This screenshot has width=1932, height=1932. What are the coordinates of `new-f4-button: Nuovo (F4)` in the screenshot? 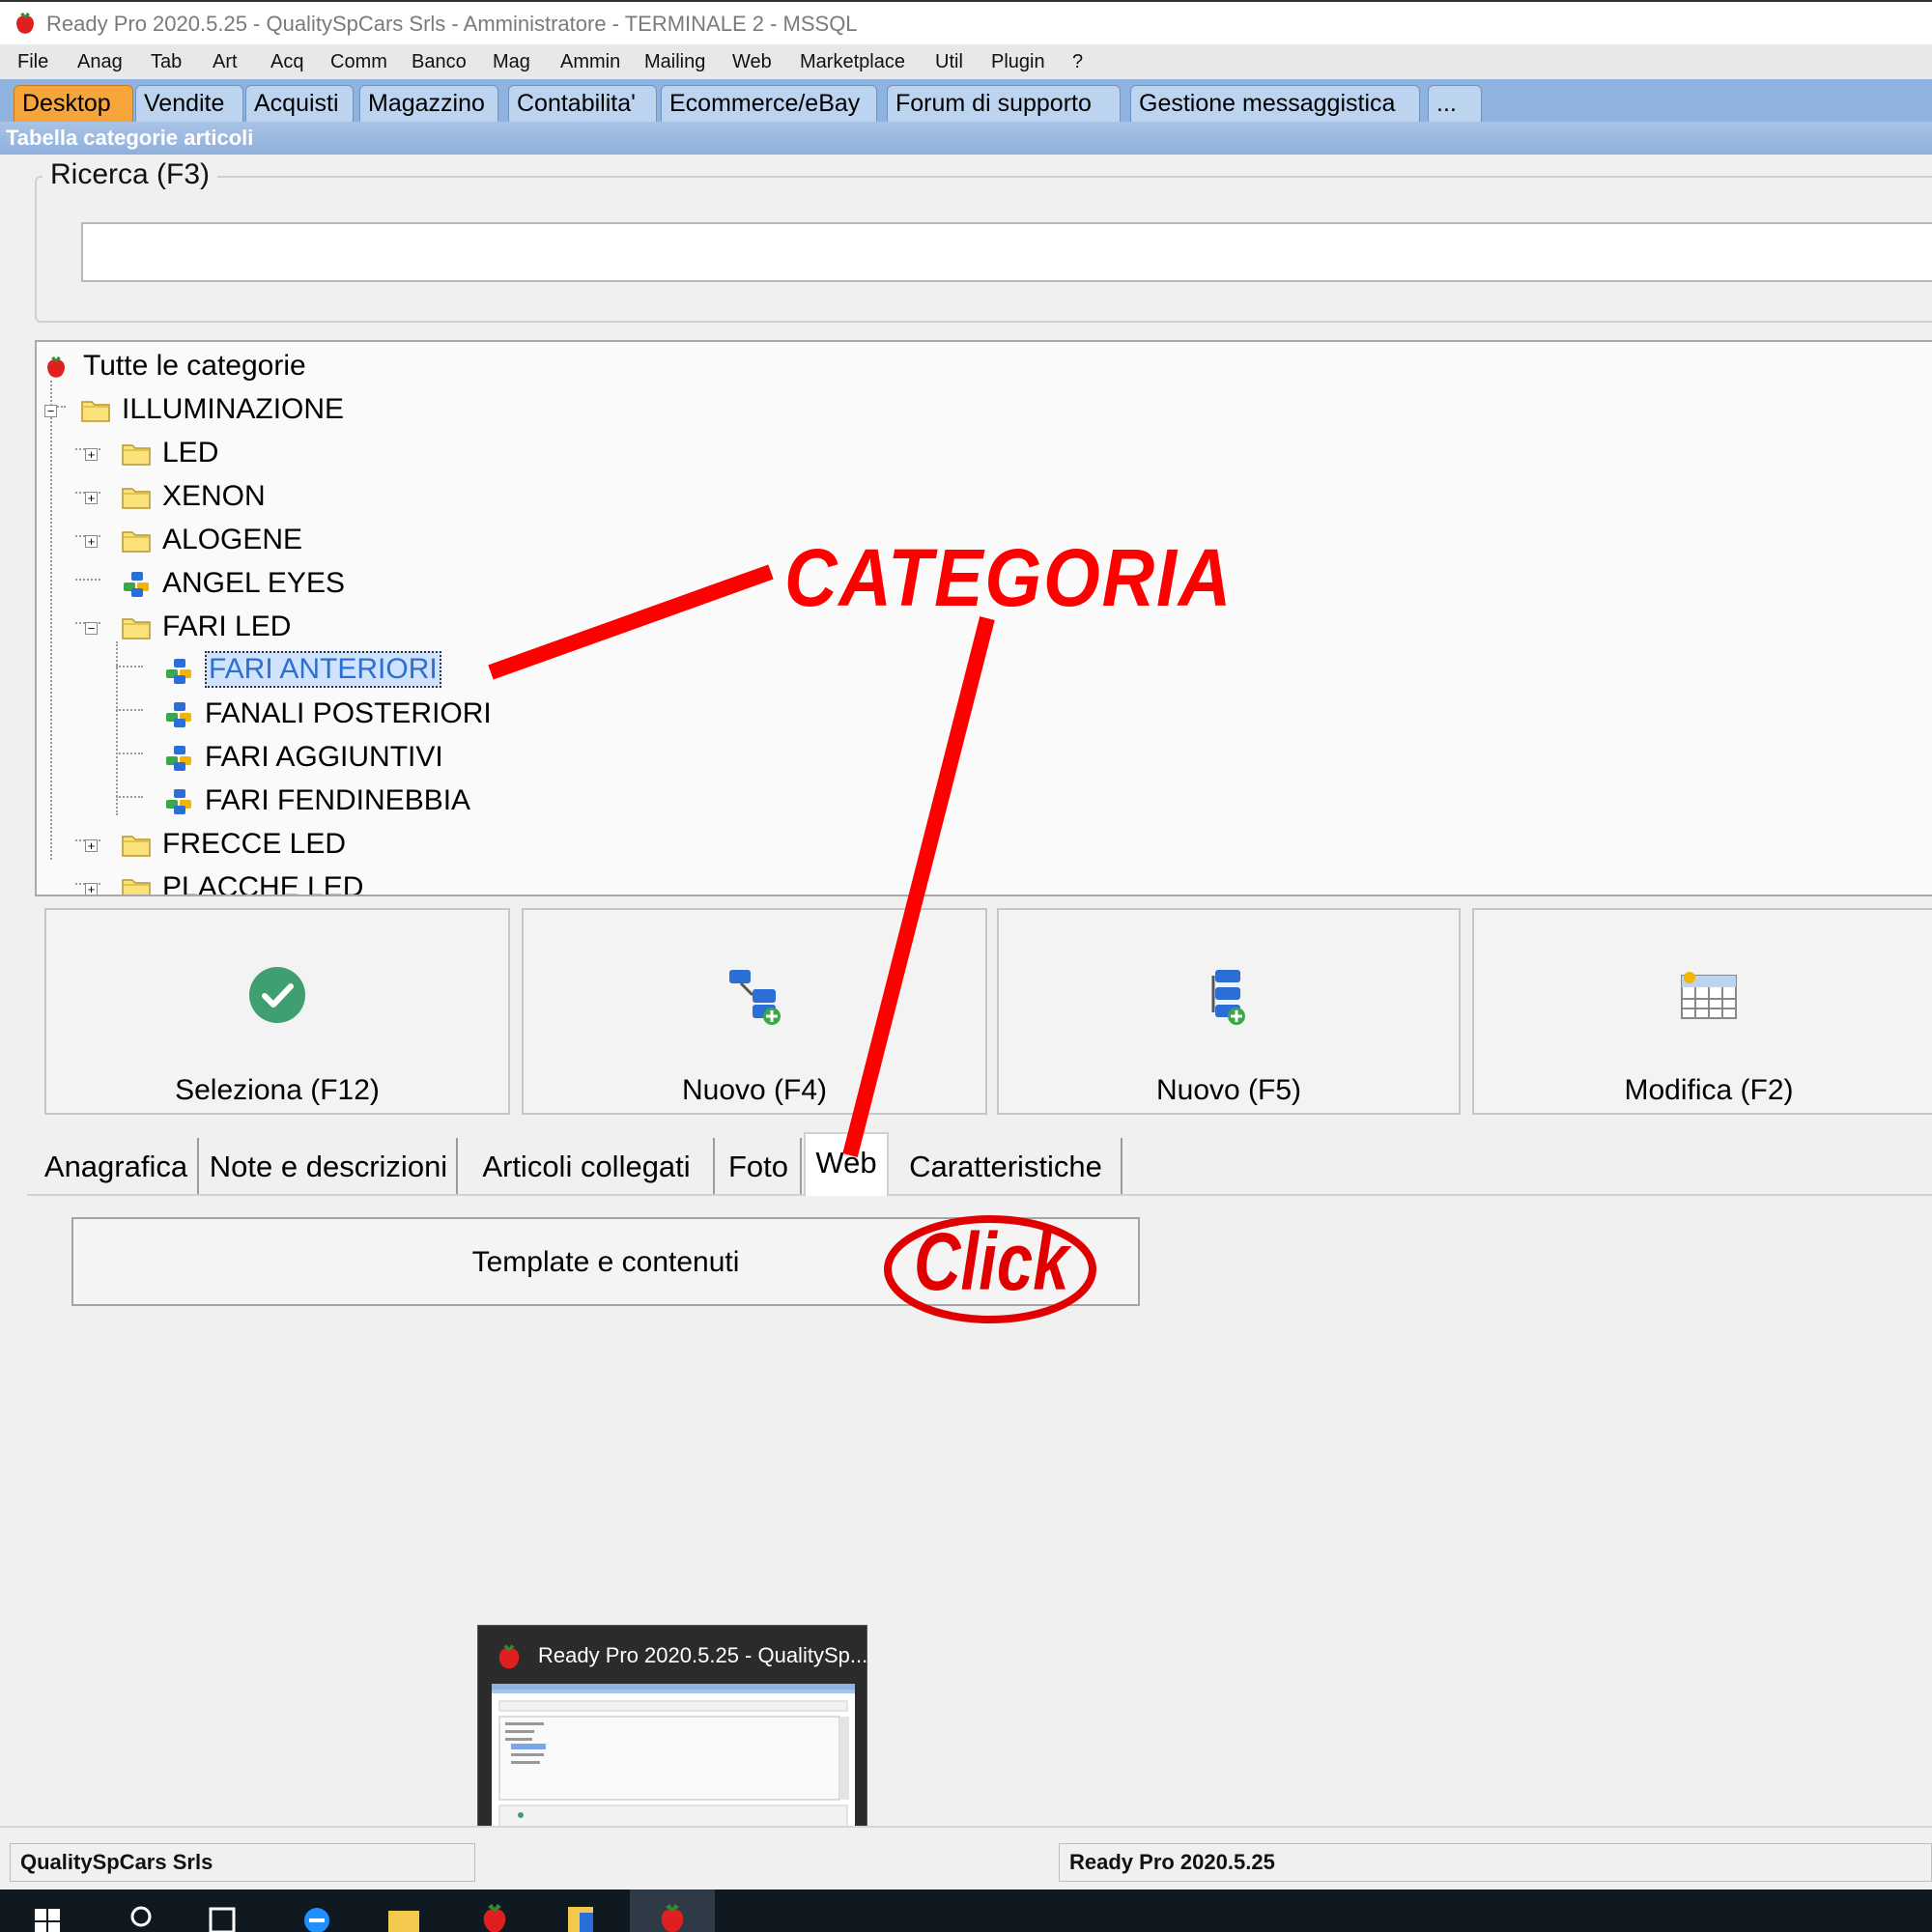 It's located at (754, 1011).